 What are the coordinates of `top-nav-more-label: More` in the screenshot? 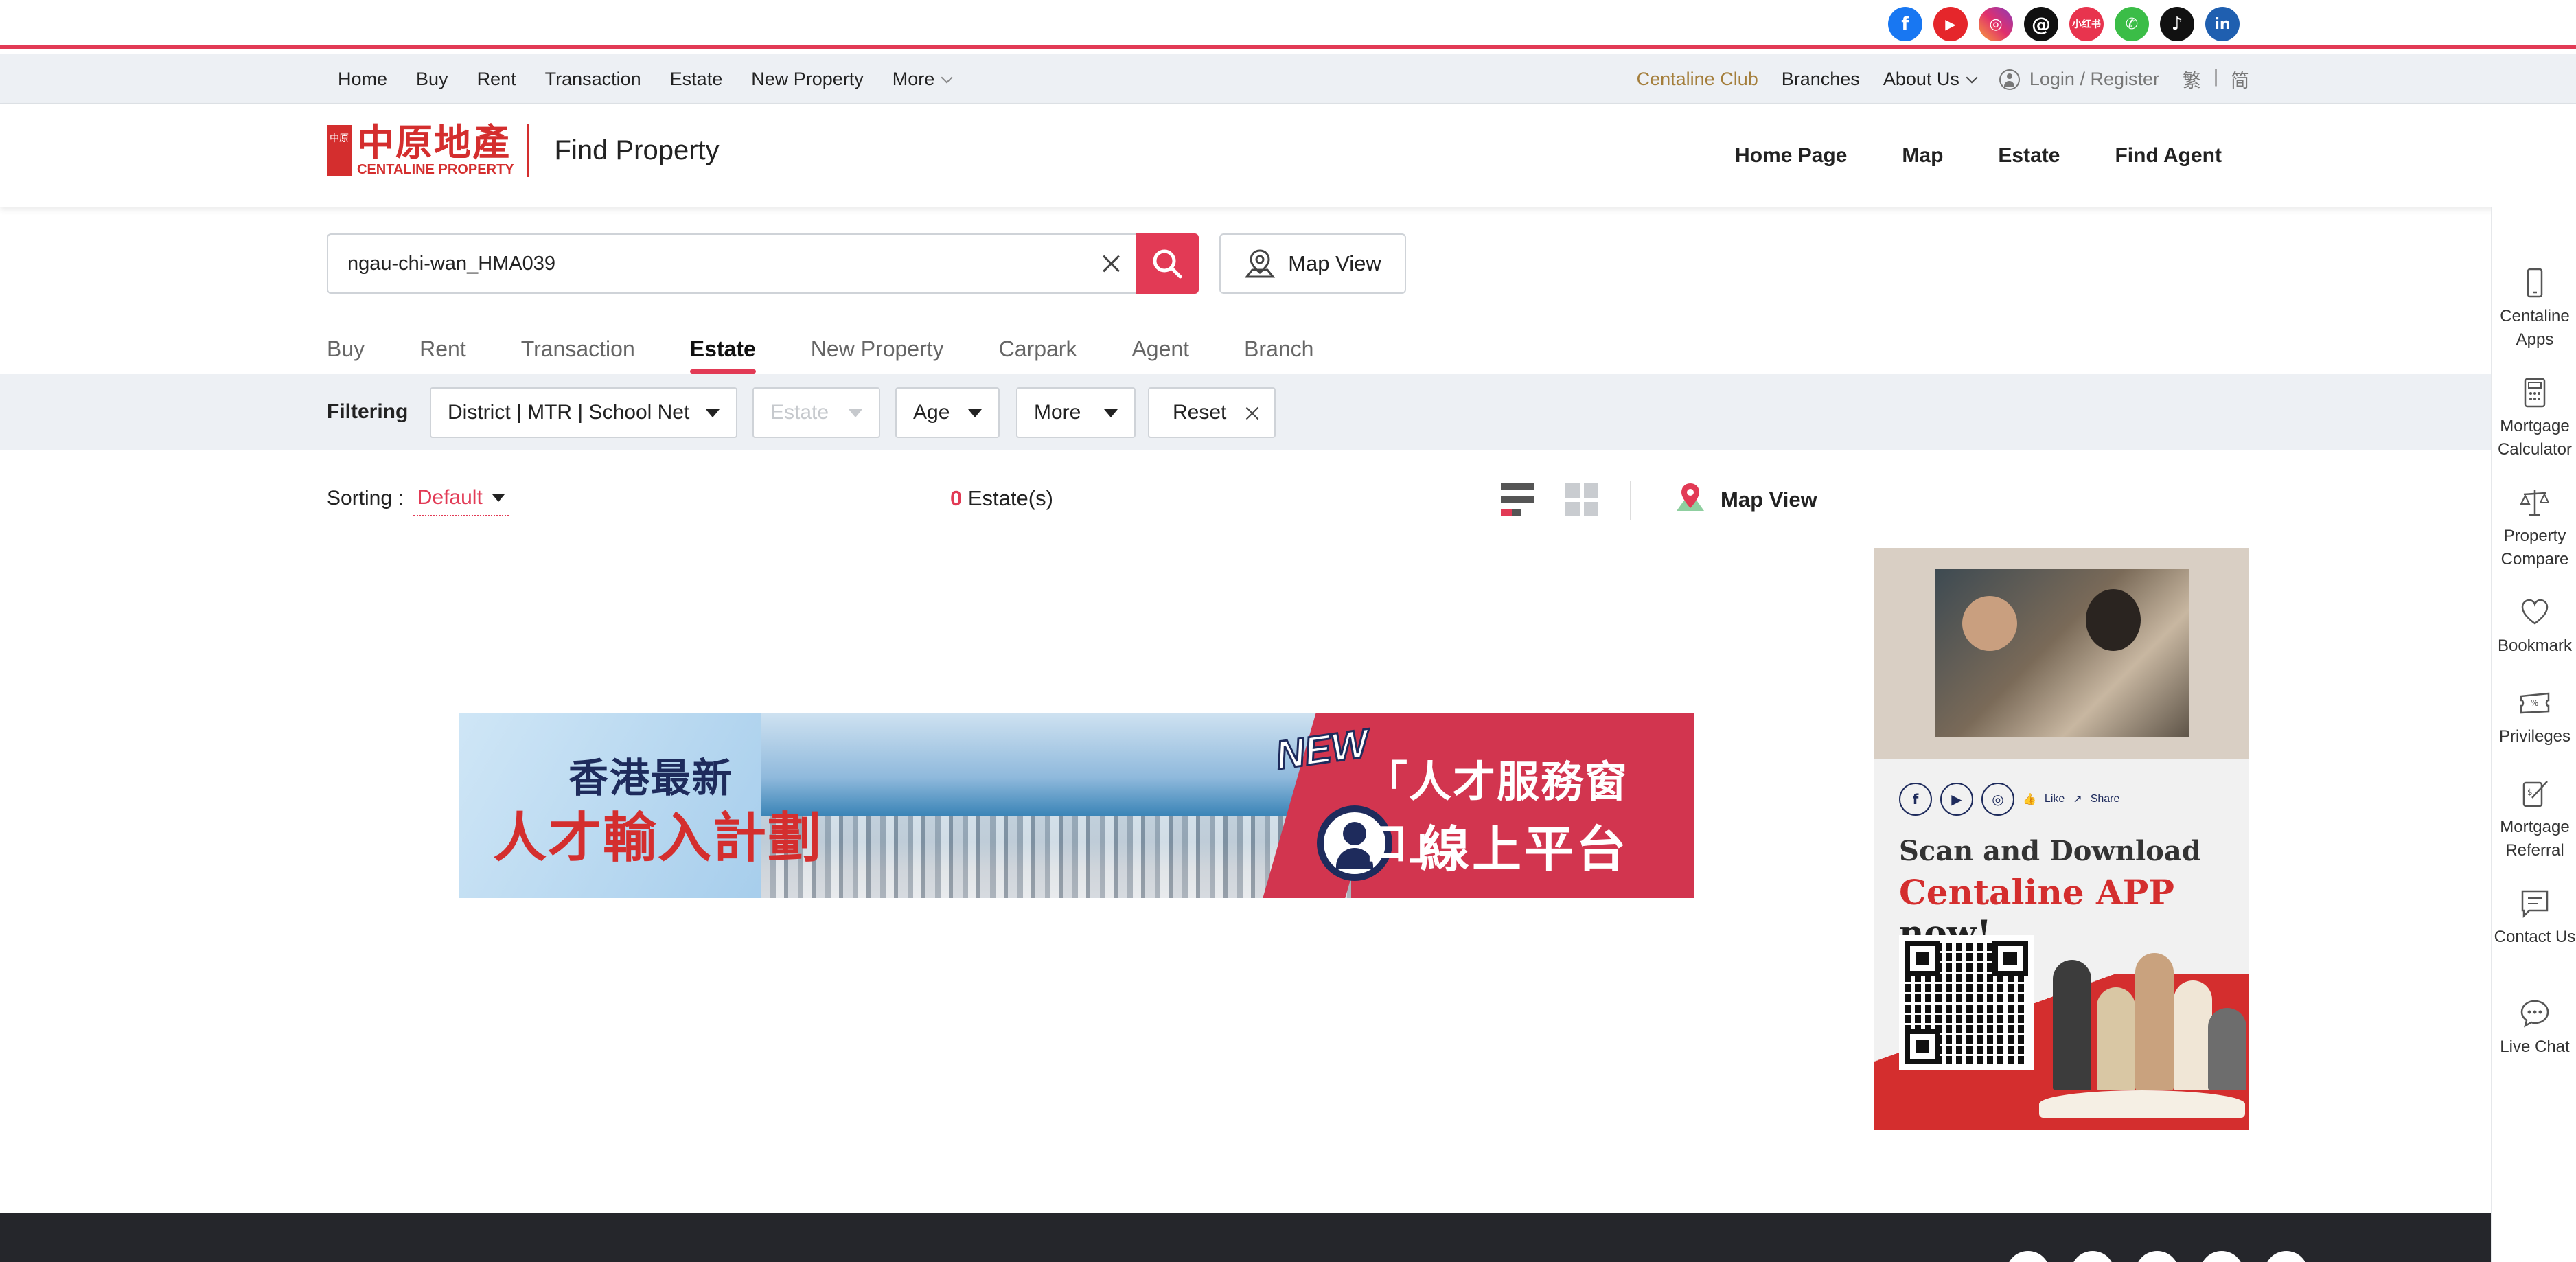 It's located at (913, 79).